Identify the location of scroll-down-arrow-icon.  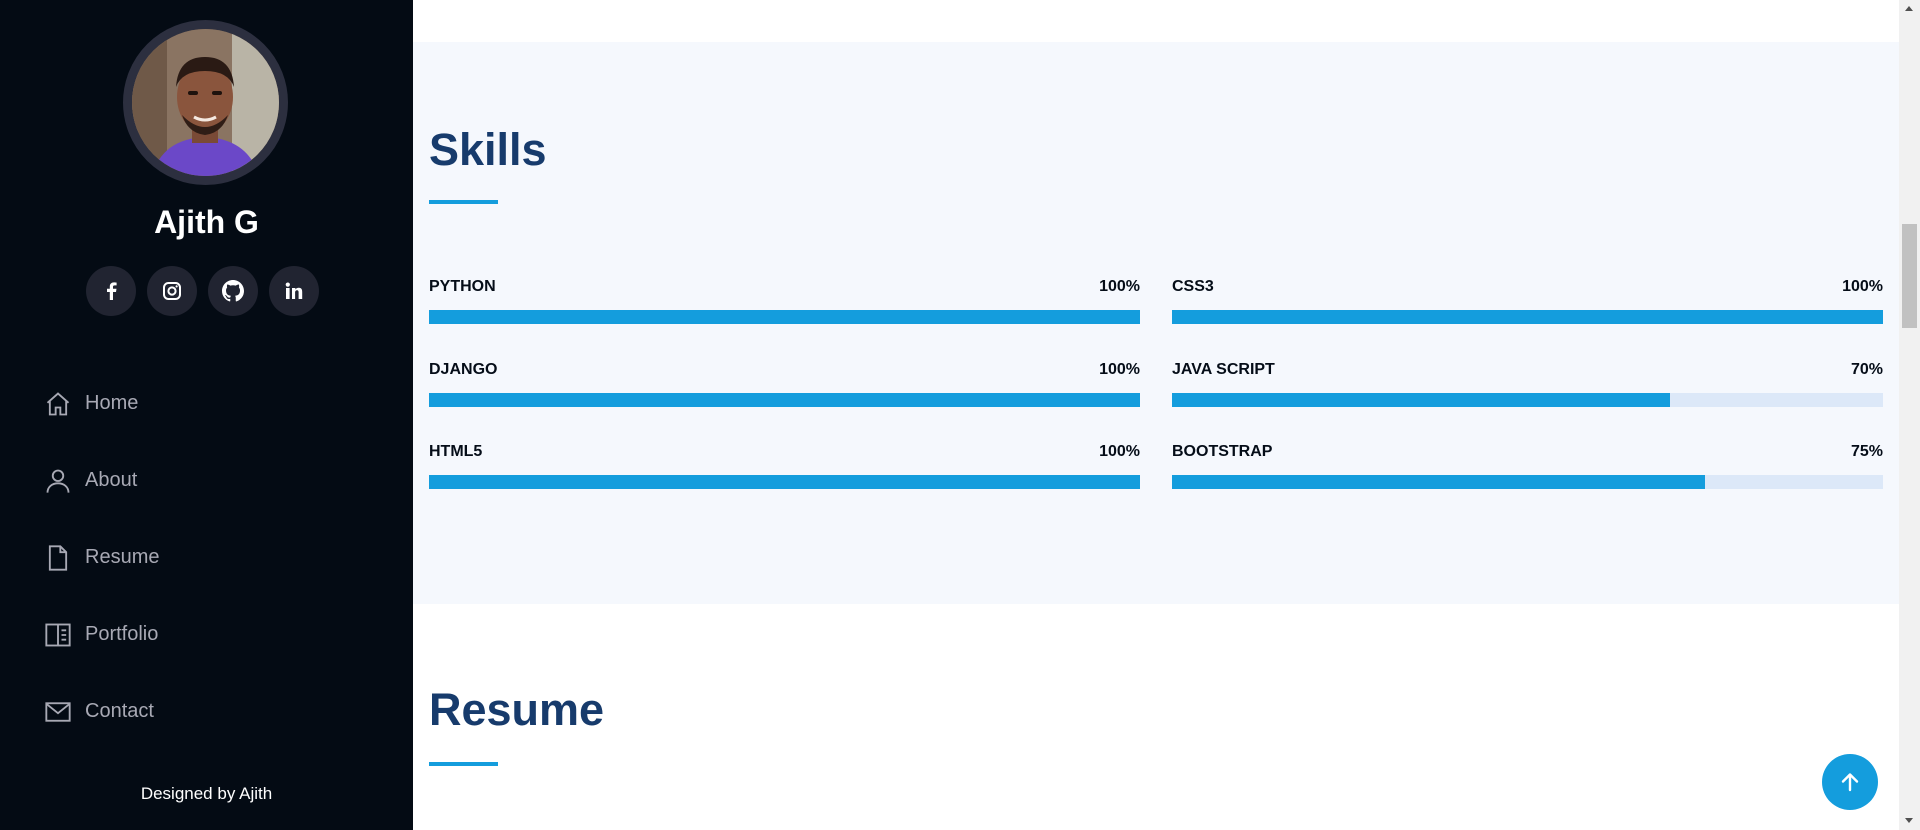
(1909, 820).